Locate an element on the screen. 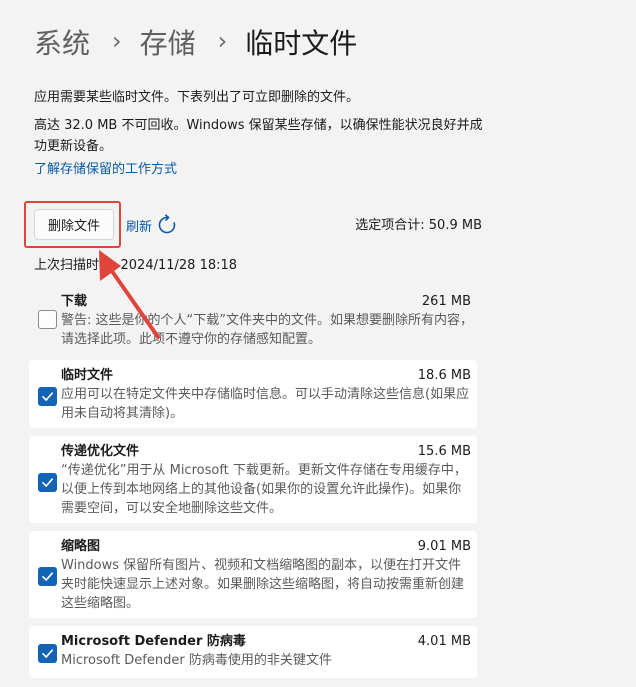  item-title: 临时文件 is located at coordinates (87, 375).